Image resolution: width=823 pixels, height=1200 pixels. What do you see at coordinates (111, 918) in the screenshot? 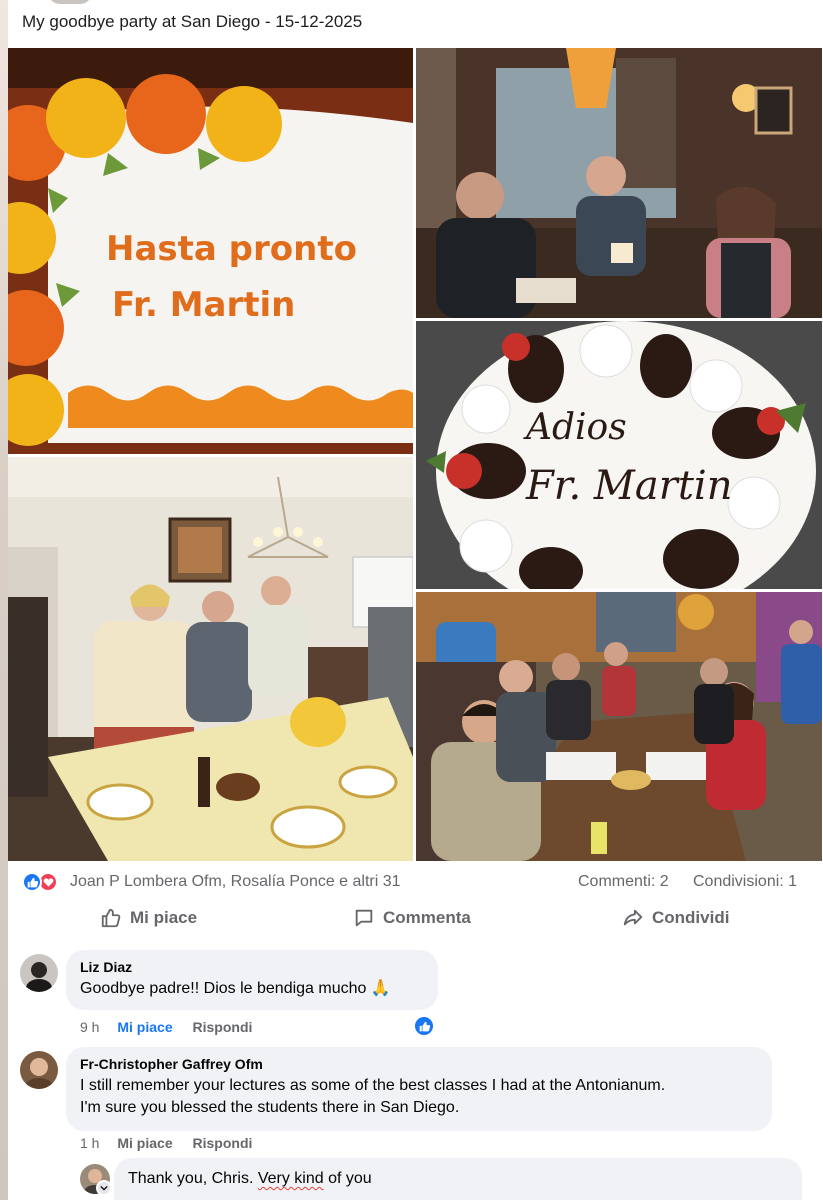
I see `thumbs-up-icon` at bounding box center [111, 918].